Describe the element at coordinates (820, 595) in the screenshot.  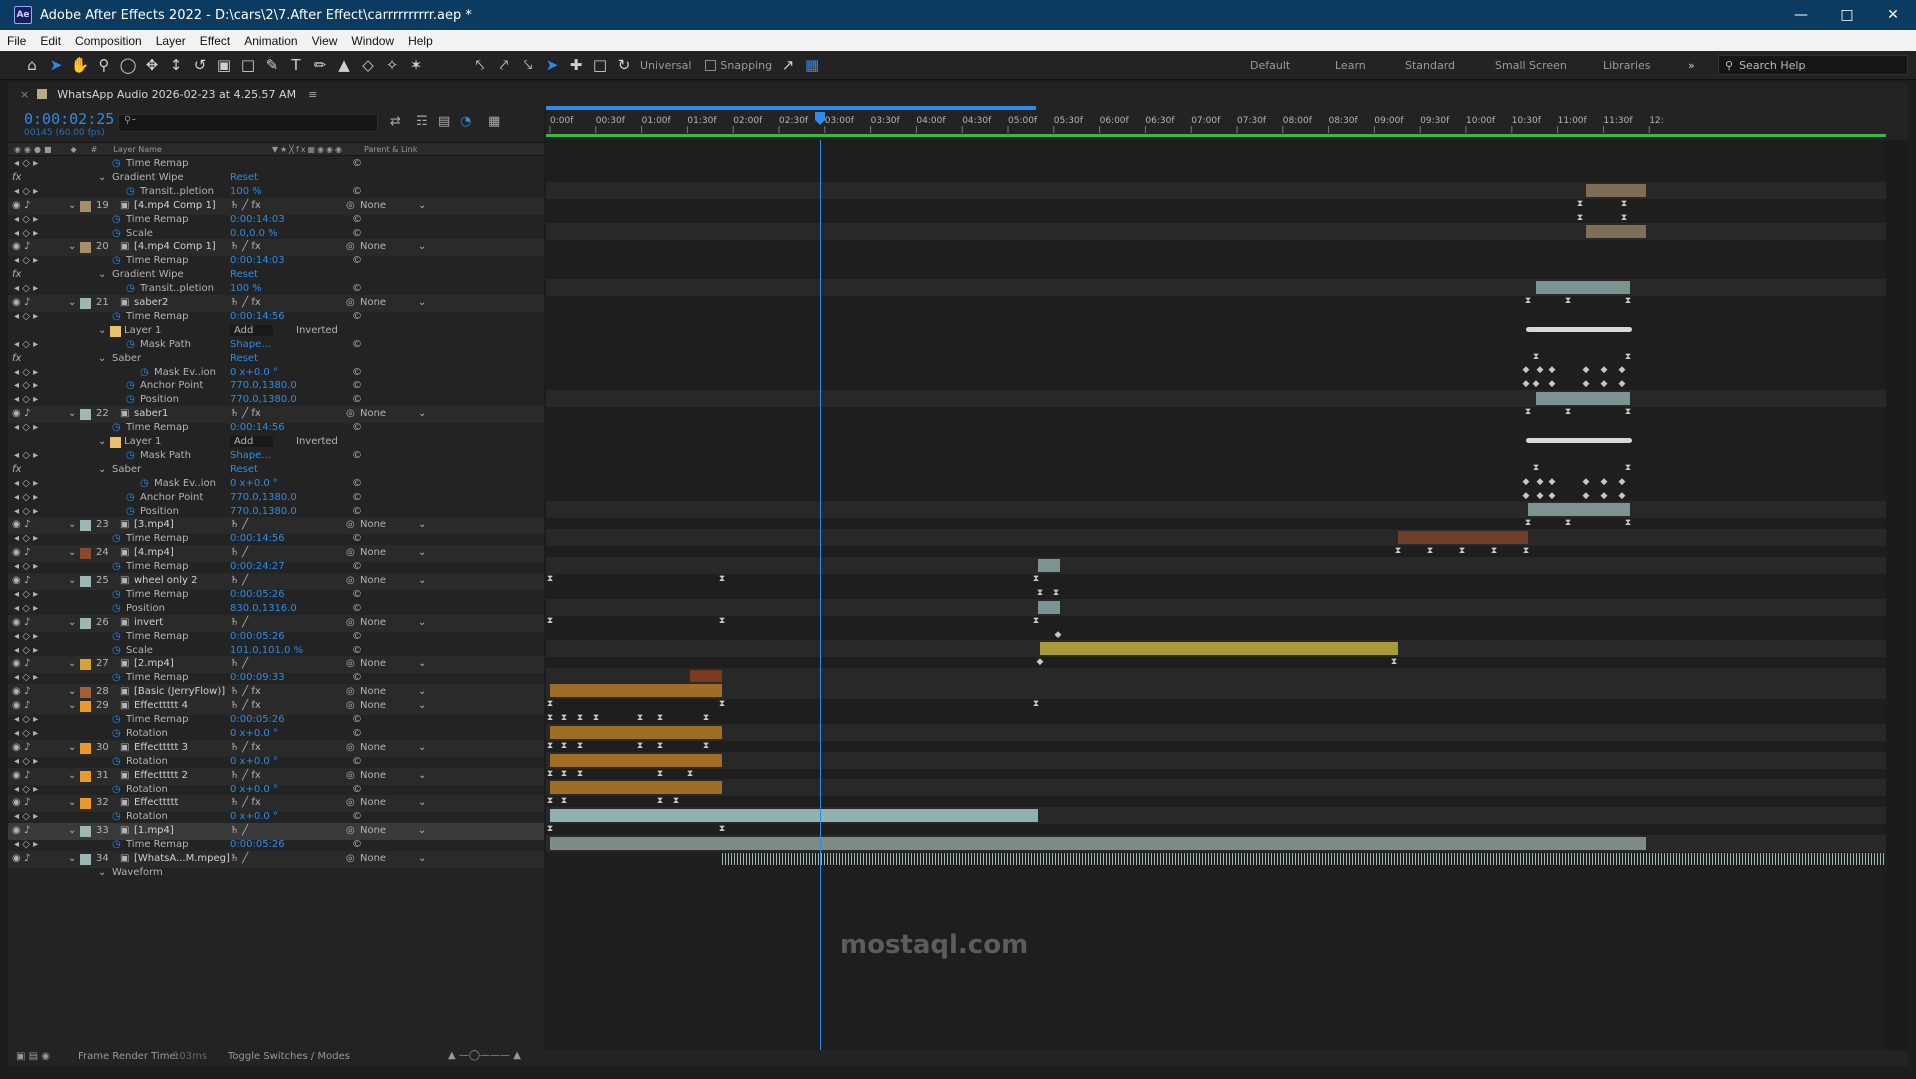
I see `playhead-line` at that location.